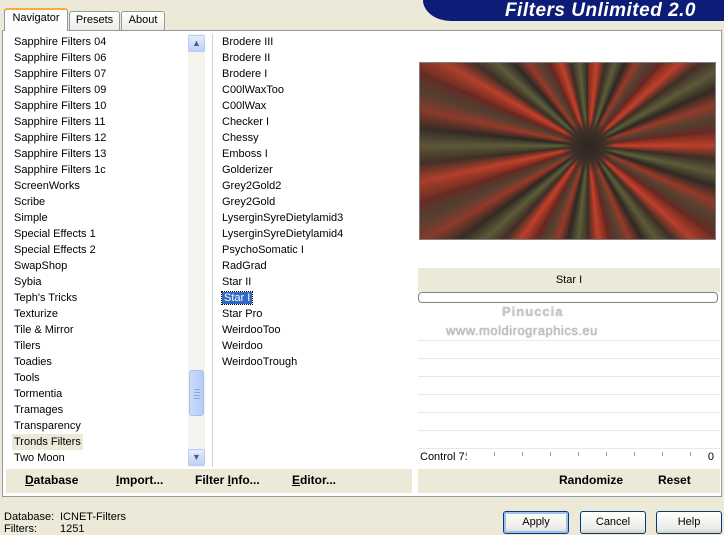 The height and width of the screenshot is (535, 724). I want to click on list-item: Two Moon, so click(101, 458).